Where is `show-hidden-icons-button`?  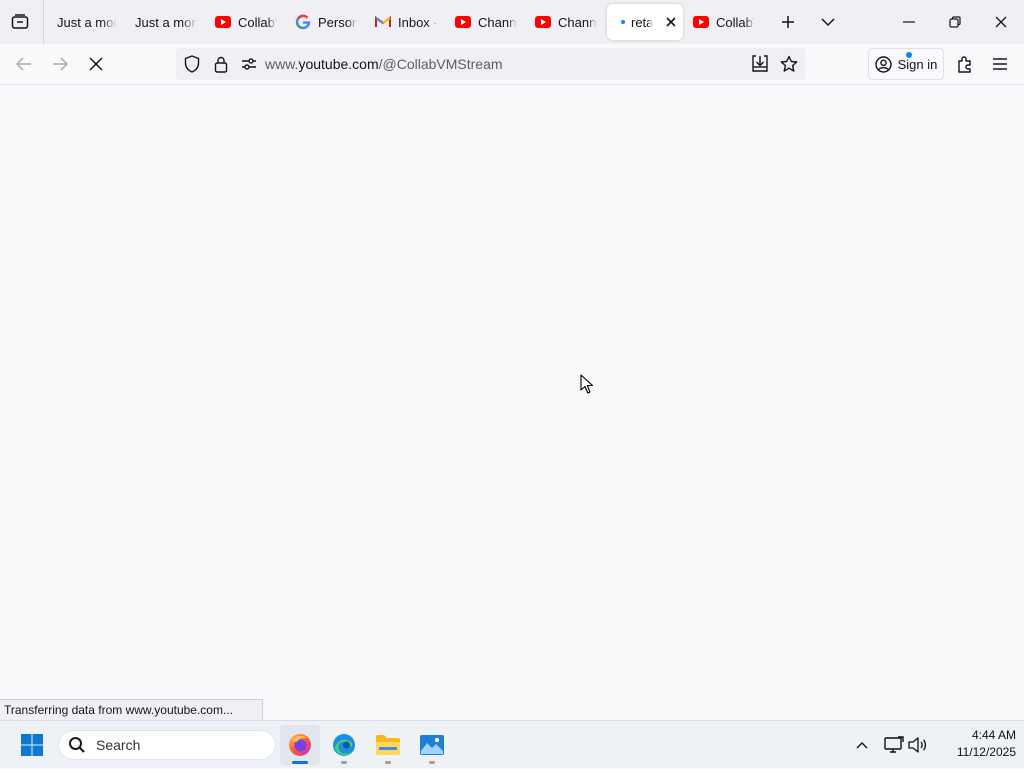
show-hidden-icons-button is located at coordinates (862, 745).